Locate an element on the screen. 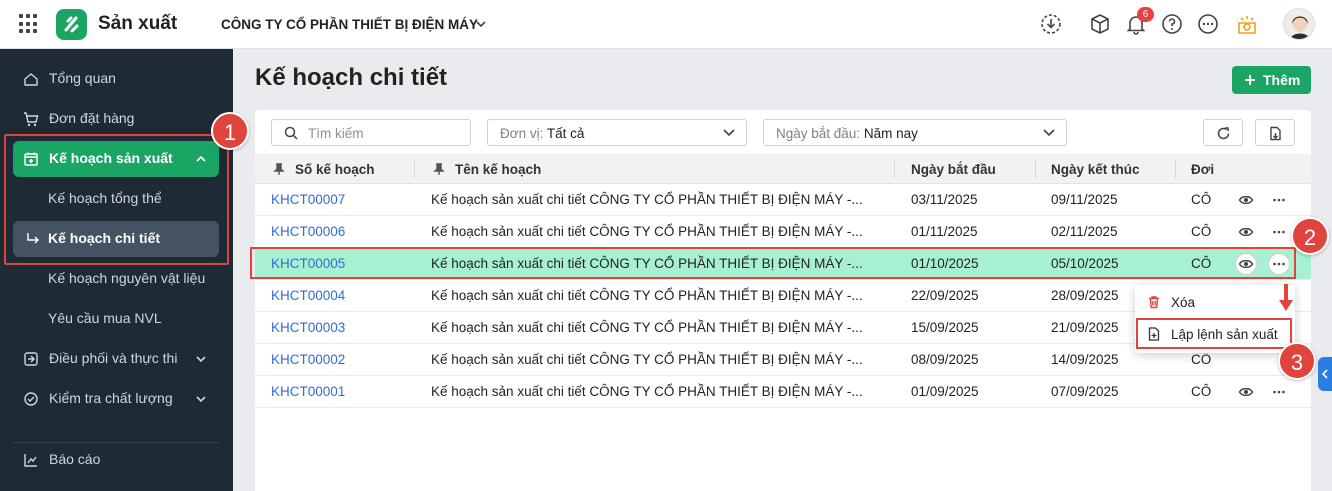  sidebar-item-label: Yêu cầu mua NVL is located at coordinates (105, 318).